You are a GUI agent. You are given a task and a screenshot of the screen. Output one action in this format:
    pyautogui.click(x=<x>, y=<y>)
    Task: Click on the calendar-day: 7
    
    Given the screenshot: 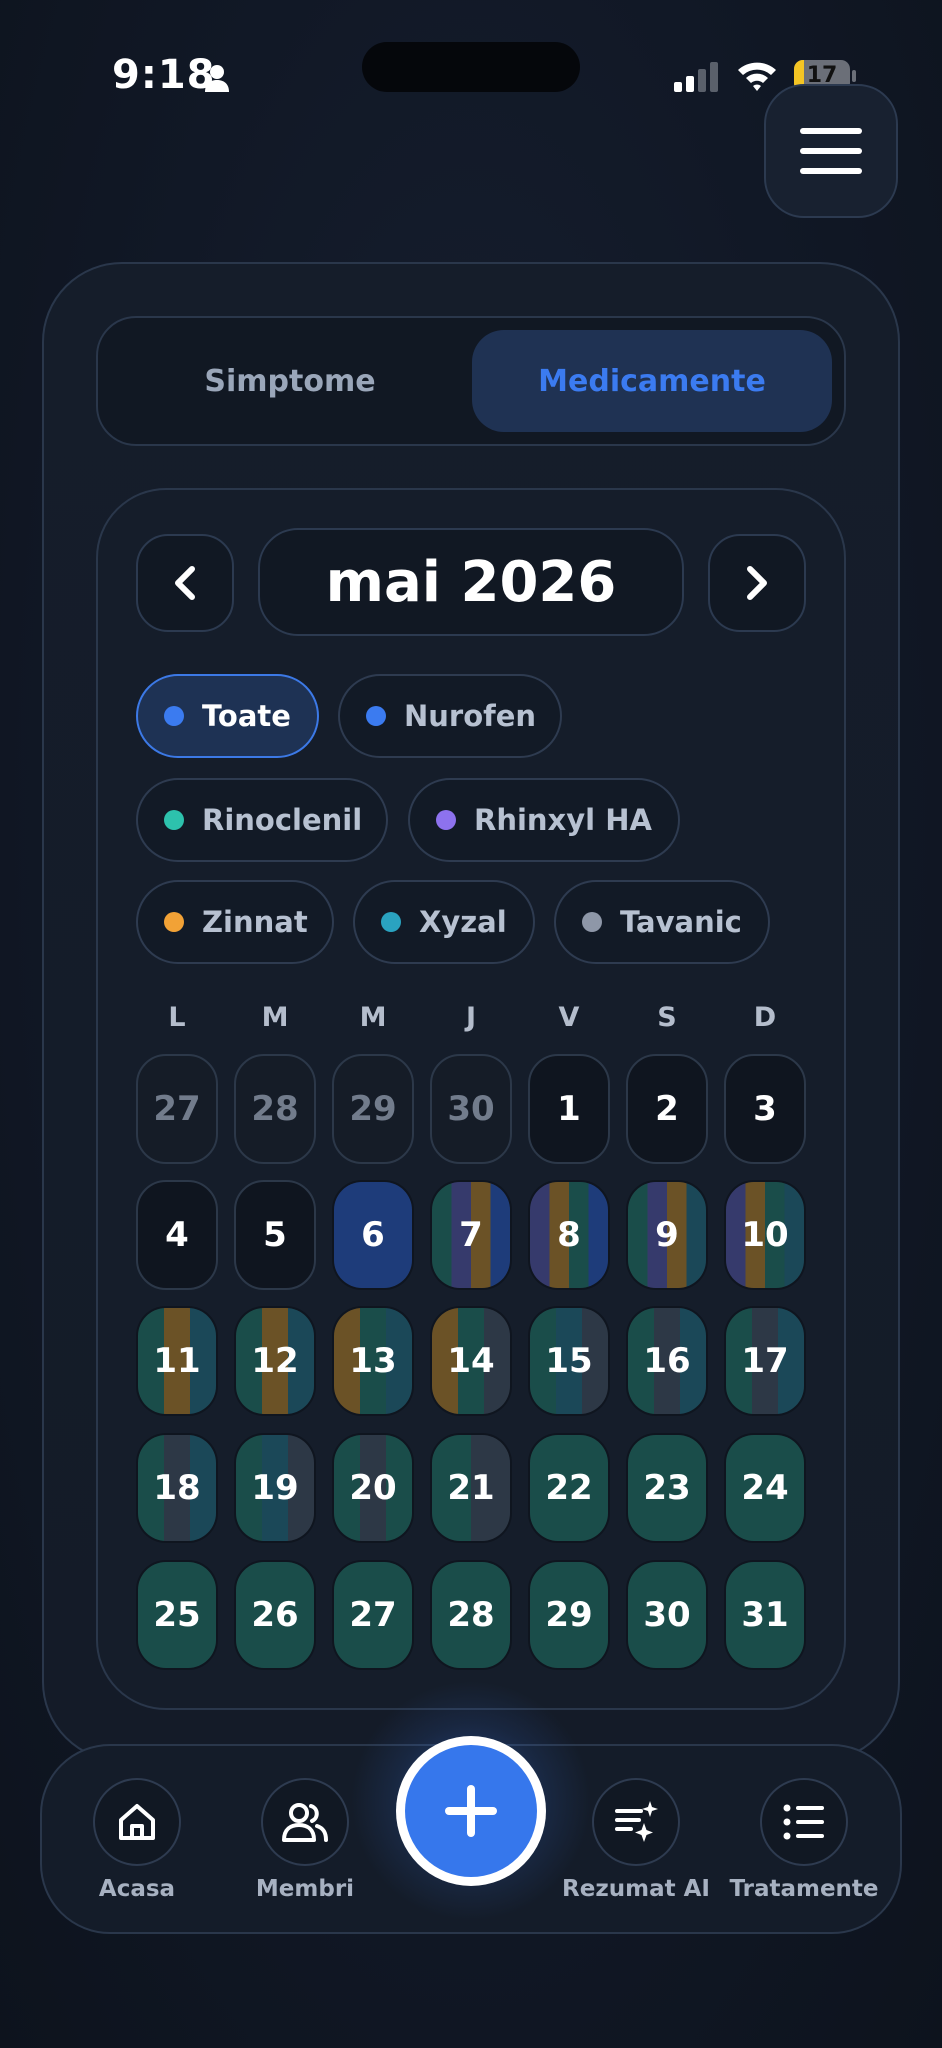 What is the action you would take?
    pyautogui.click(x=471, y=1235)
    